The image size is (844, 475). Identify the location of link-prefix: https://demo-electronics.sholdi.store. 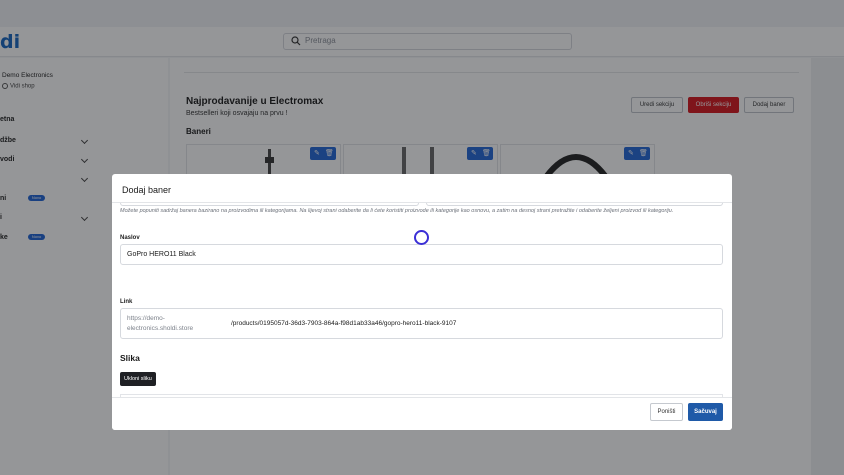
(160, 323).